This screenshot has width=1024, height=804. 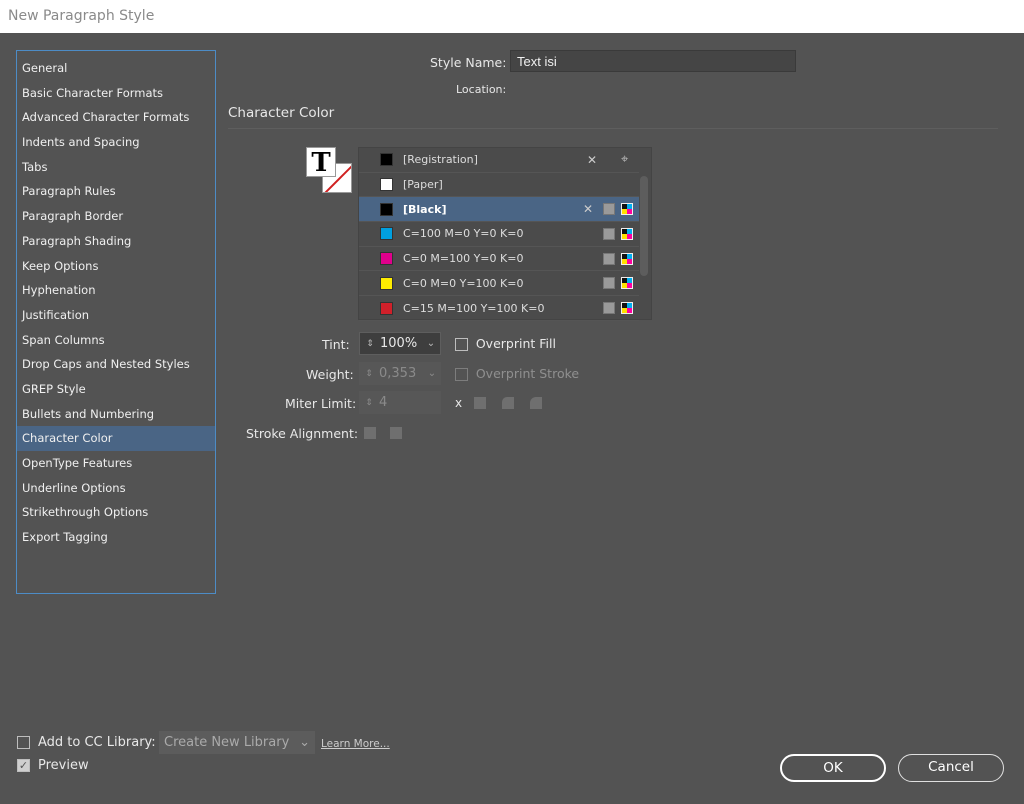 I want to click on weight-value: 0,353, so click(x=398, y=373).